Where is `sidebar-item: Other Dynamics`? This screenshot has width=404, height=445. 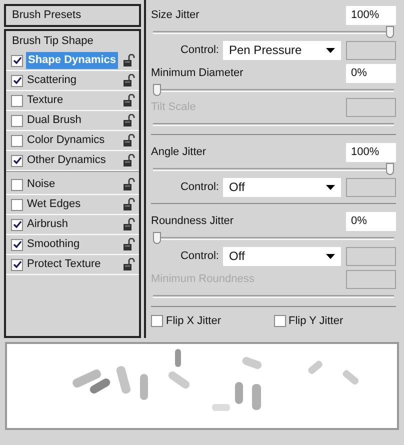
sidebar-item: Other Dynamics is located at coordinates (72, 161).